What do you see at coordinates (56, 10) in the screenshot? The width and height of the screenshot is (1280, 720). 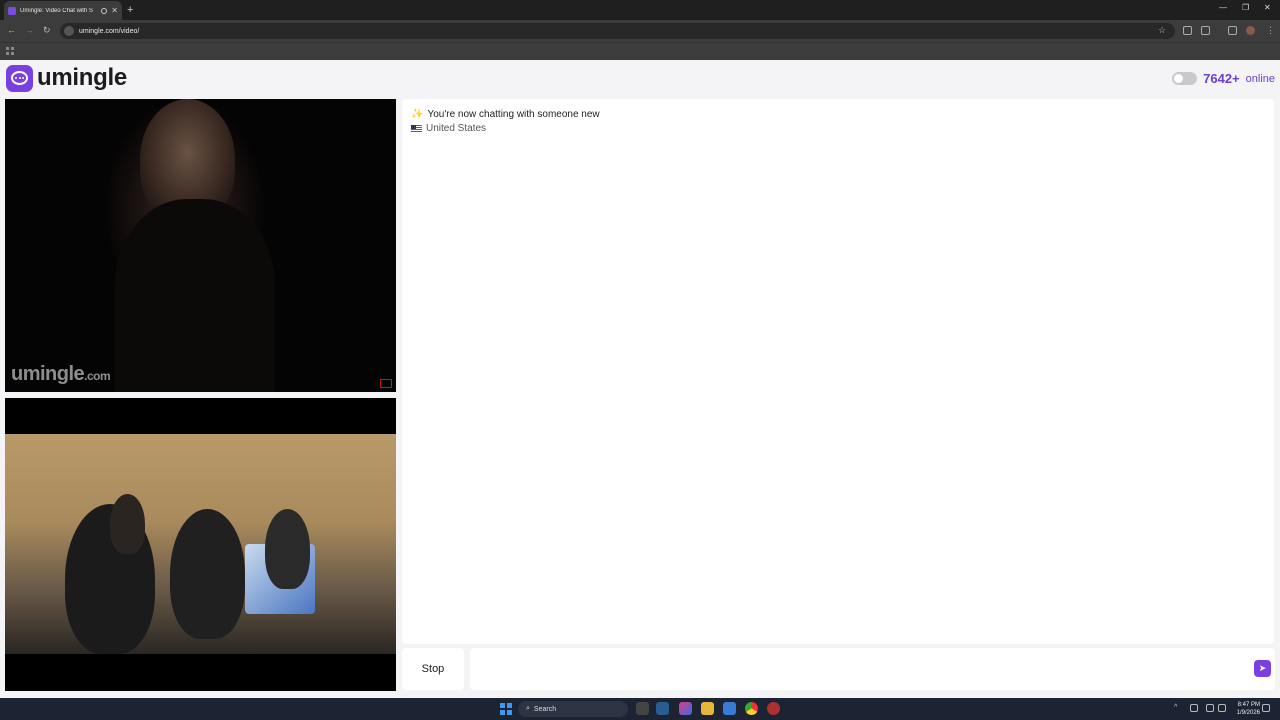 I see `tab-title: Umingle: Video Chat with S` at bounding box center [56, 10].